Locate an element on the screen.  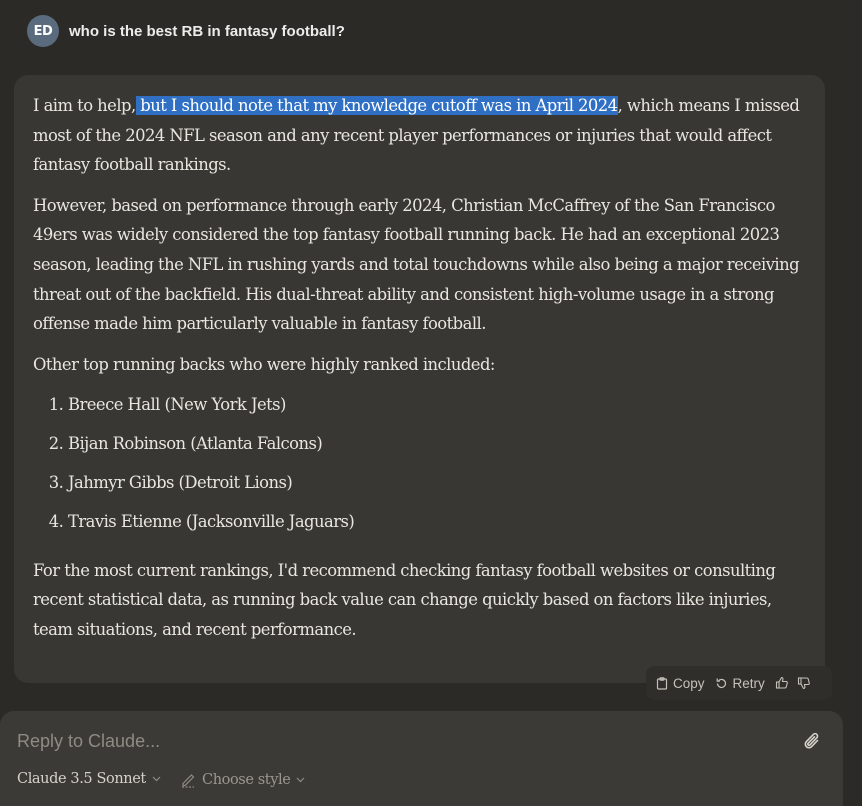
list-item: Bijan Robinson (Atlanta Falcons) is located at coordinates (437, 448).